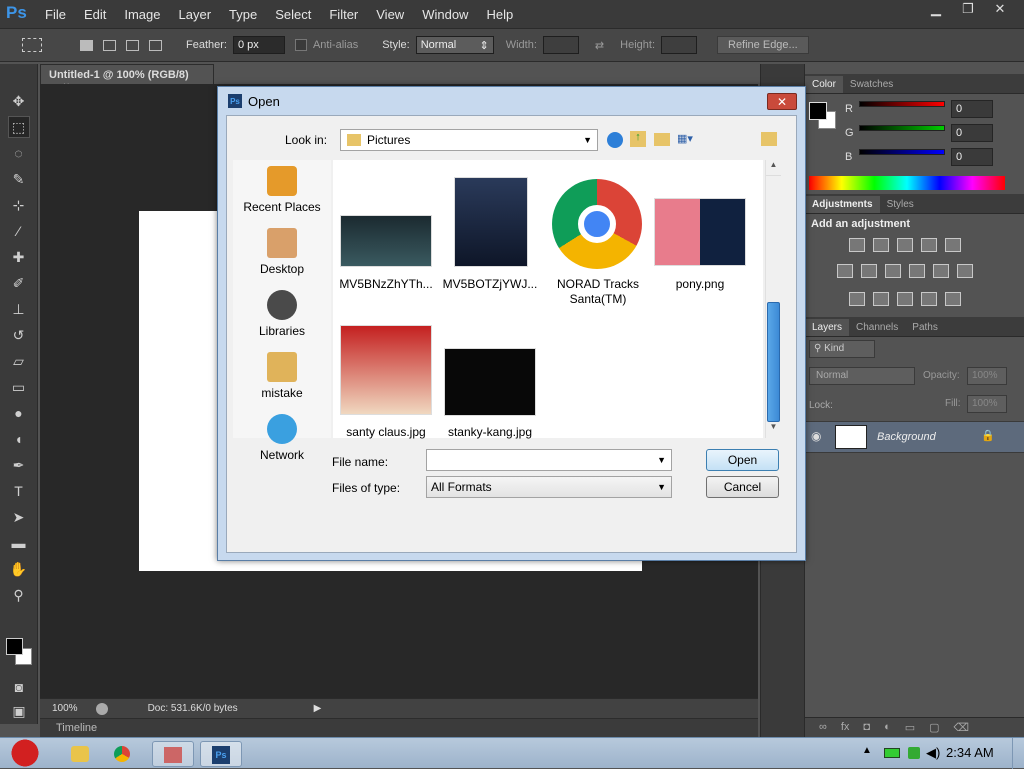  I want to click on file-item-santy-claus: santy claus.jpg, so click(386, 432).